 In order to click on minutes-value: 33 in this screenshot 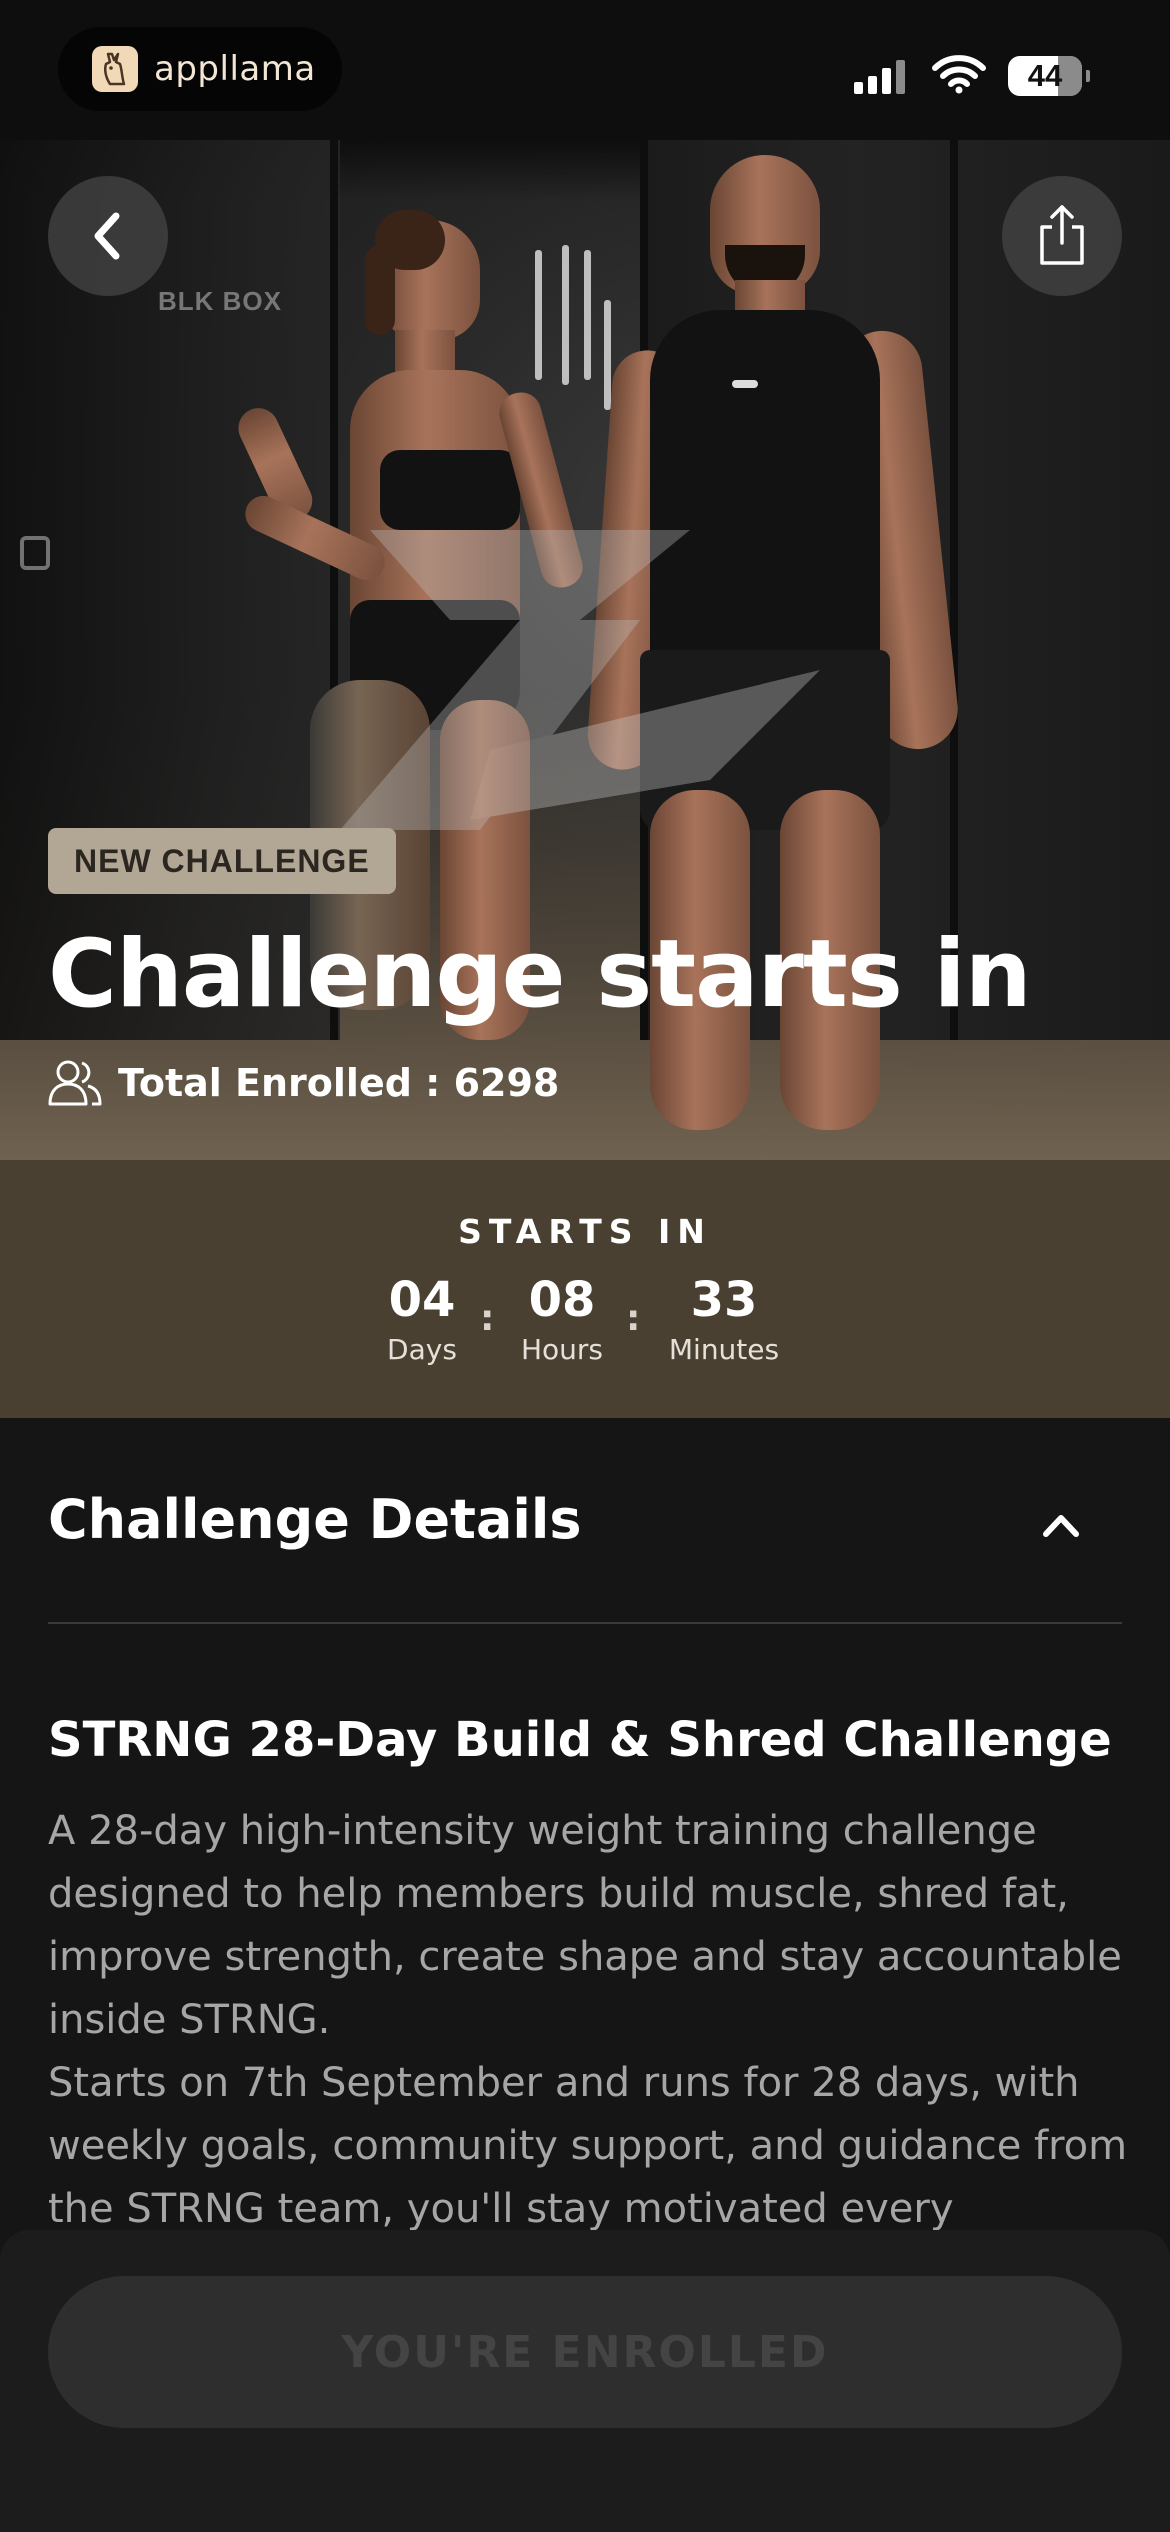, I will do `click(724, 1300)`.